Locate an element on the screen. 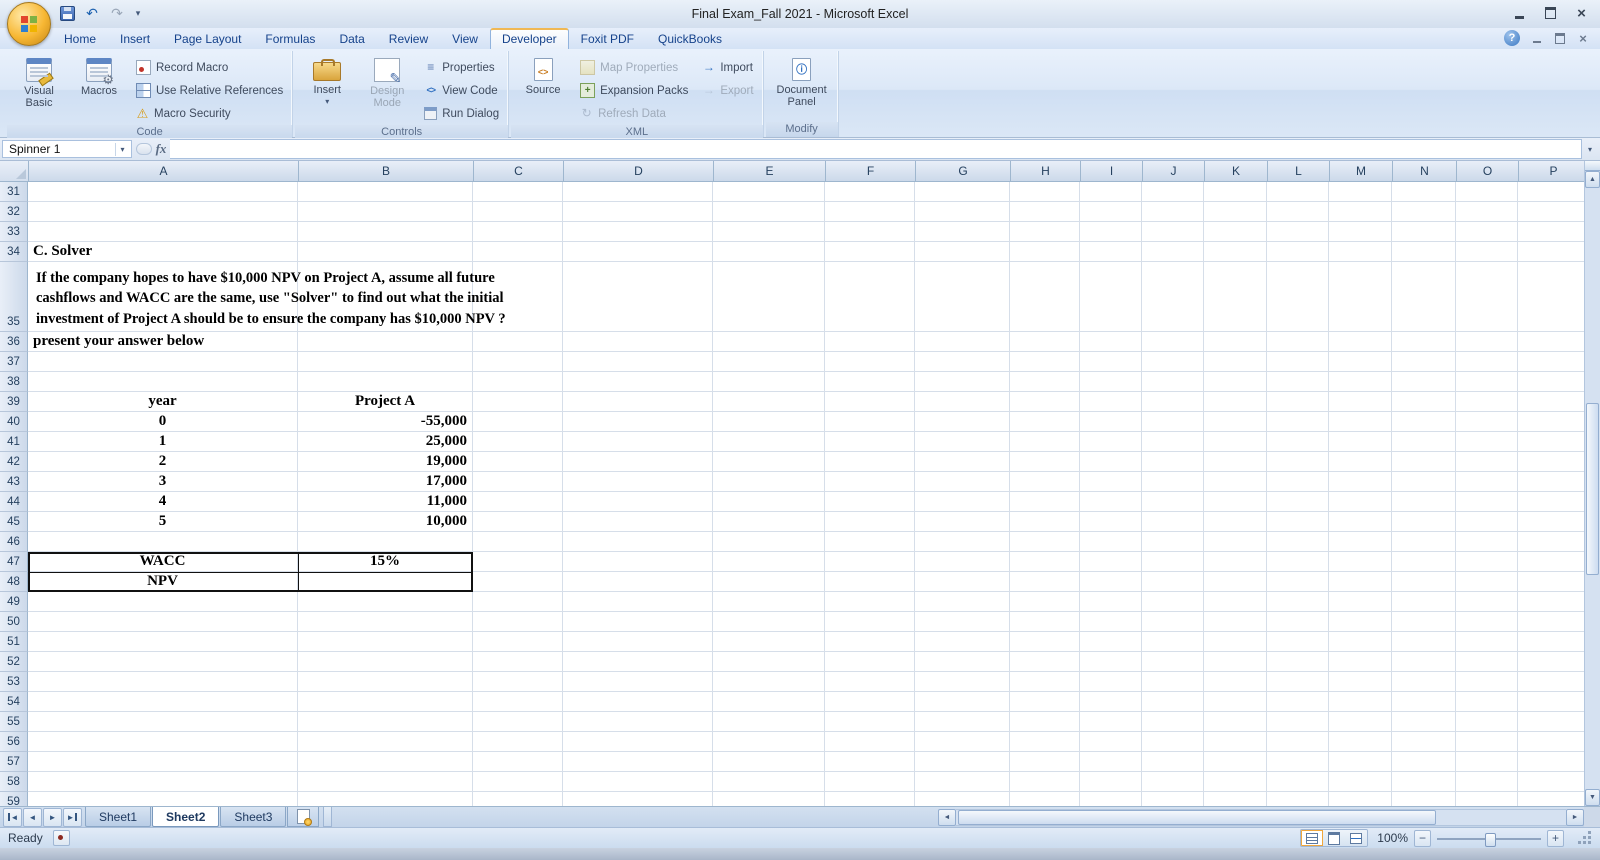 This screenshot has height=860, width=1600. cell-K59 is located at coordinates (1235, 799).